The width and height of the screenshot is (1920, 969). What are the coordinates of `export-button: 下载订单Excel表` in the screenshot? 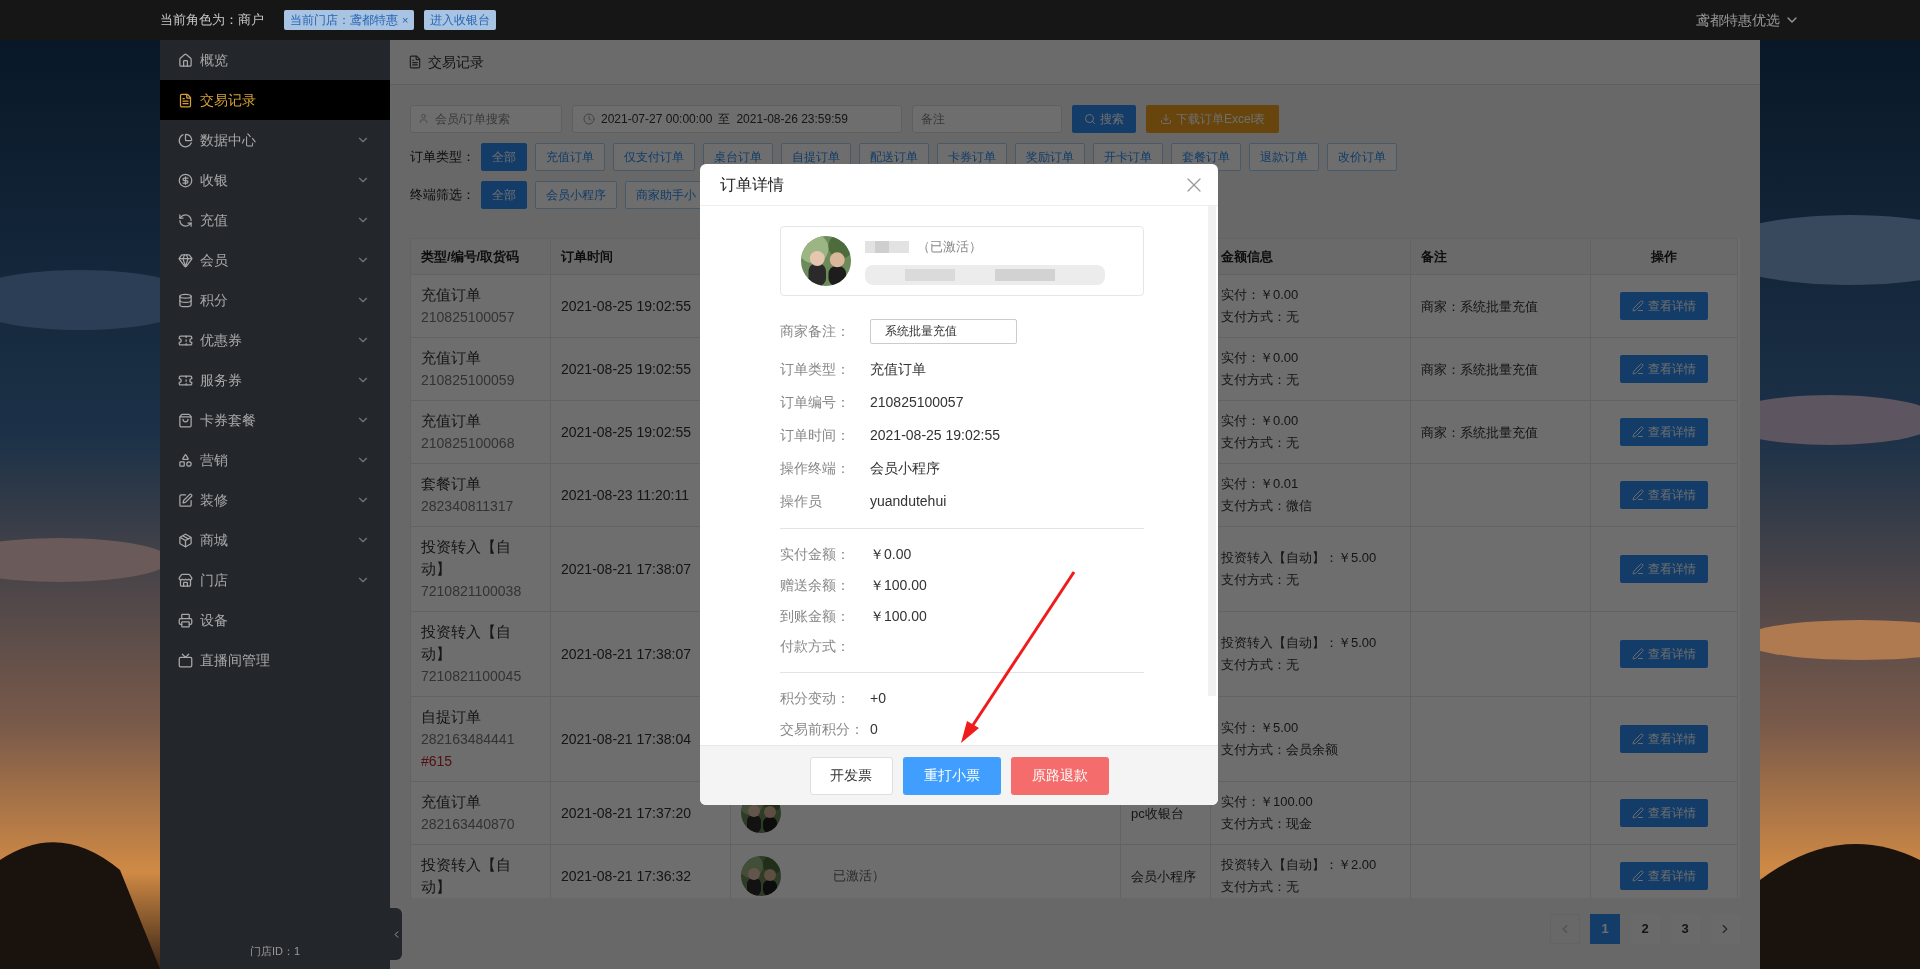 It's located at (1213, 119).